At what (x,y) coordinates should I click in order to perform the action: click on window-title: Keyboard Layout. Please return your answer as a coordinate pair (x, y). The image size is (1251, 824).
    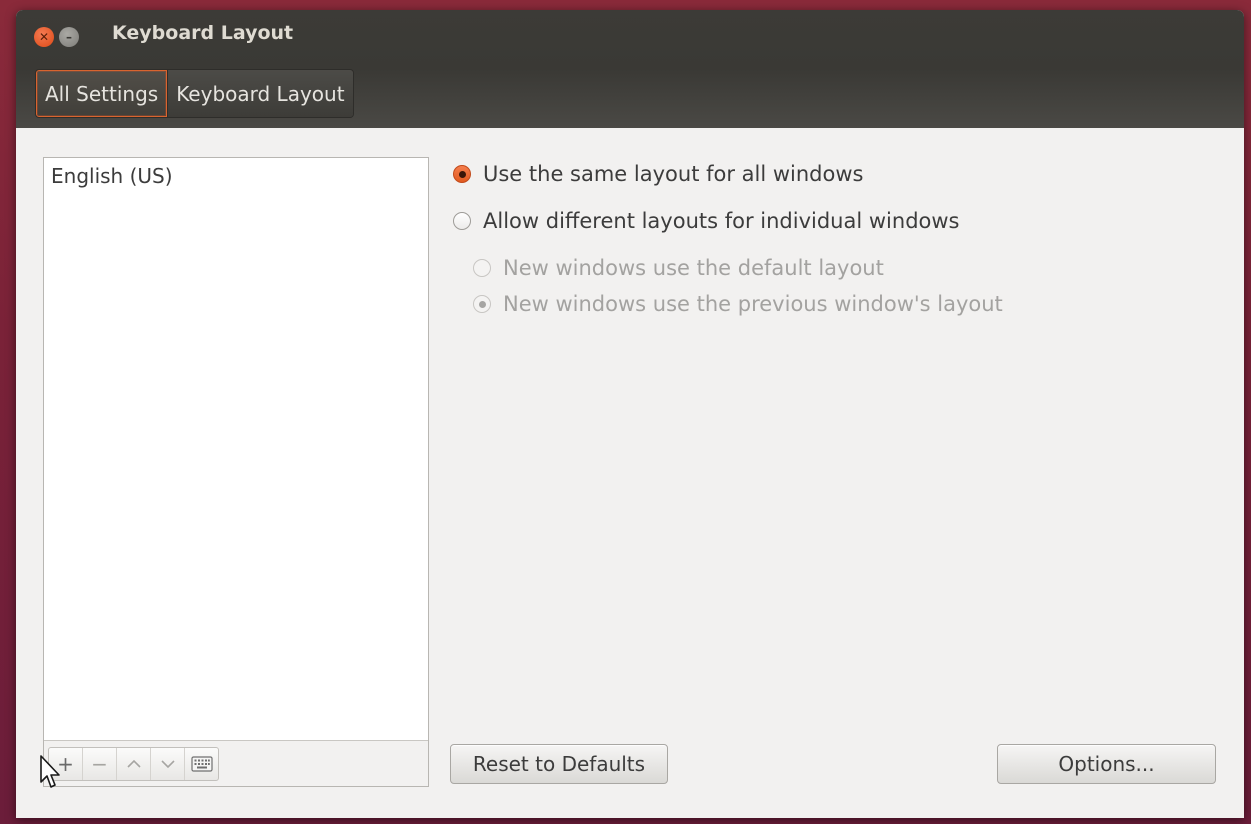
    Looking at the image, I should click on (203, 33).